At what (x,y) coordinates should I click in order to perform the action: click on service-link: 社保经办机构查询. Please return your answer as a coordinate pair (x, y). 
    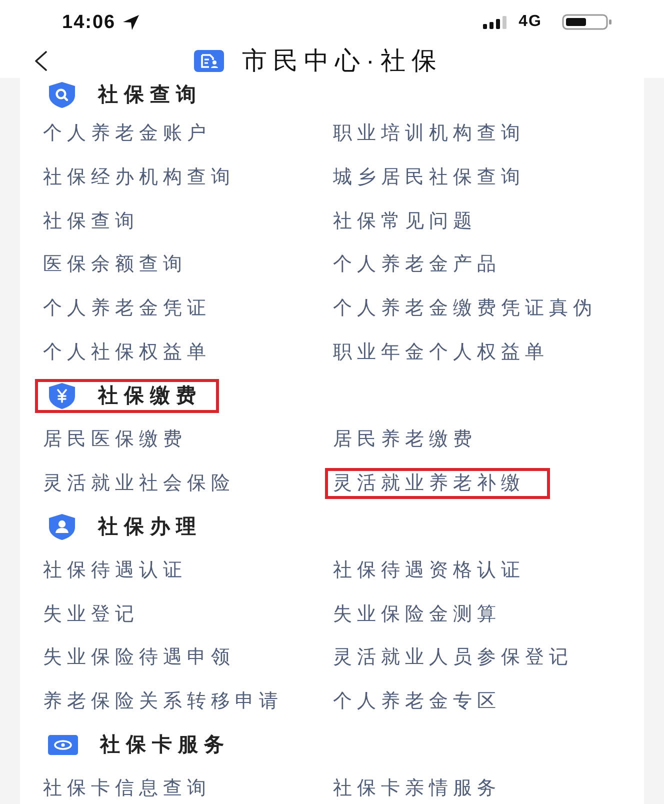
    Looking at the image, I should click on (139, 177).